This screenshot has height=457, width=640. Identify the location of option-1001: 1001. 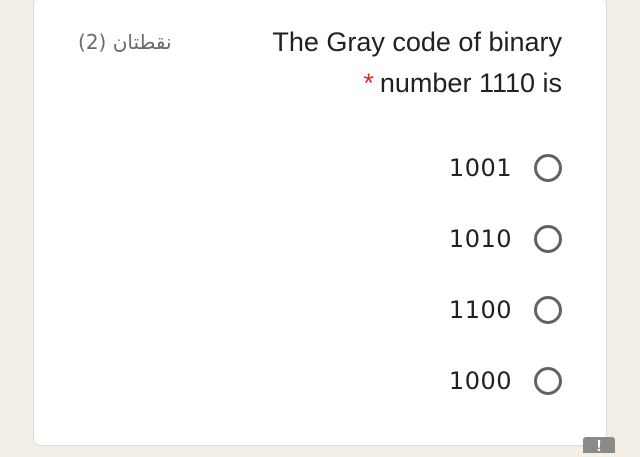
(505, 168).